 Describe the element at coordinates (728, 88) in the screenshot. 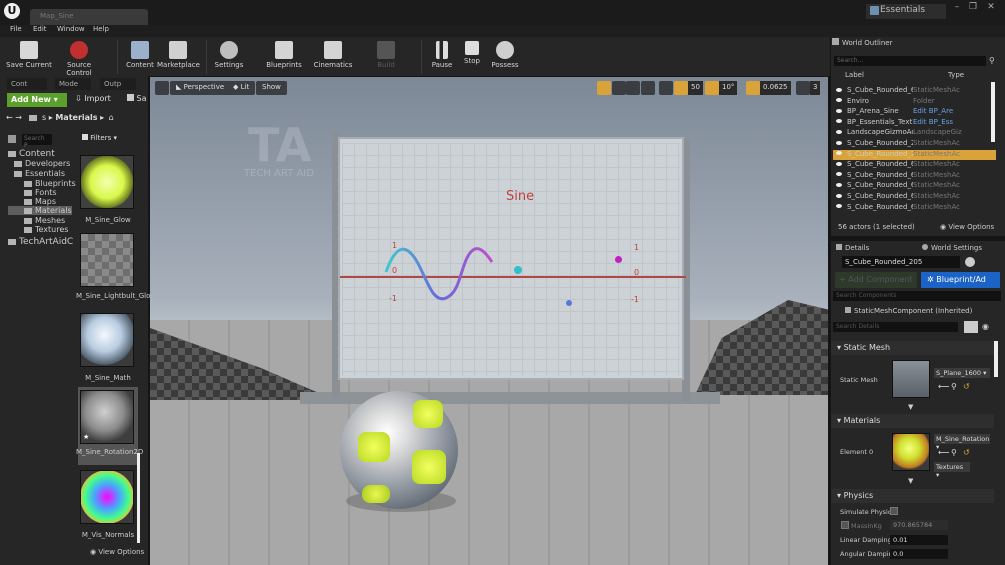

I see `rotation-snap-value: 10°` at that location.